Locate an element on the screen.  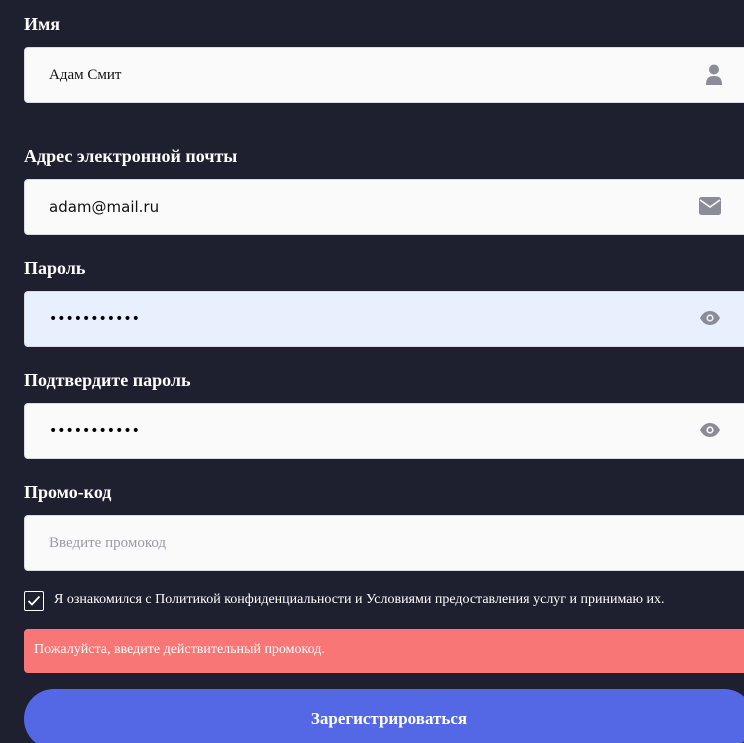
checkmark-icon is located at coordinates (34, 600).